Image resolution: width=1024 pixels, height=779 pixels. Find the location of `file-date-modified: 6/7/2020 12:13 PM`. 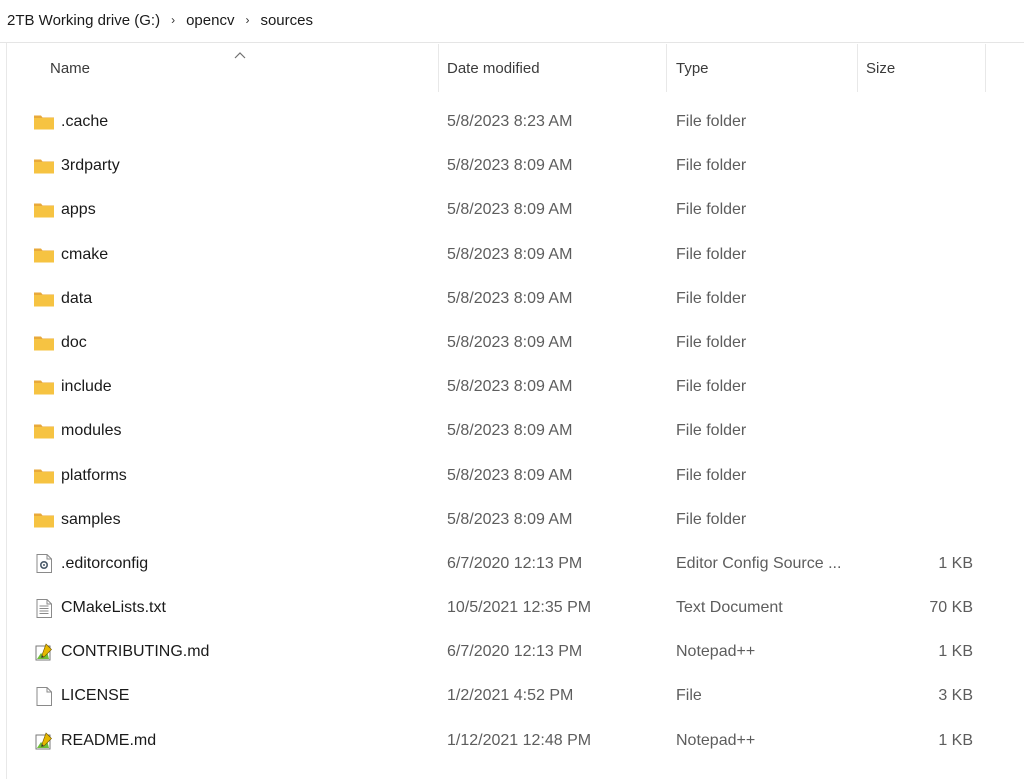

file-date-modified: 6/7/2020 12:13 PM is located at coordinates (515, 652).